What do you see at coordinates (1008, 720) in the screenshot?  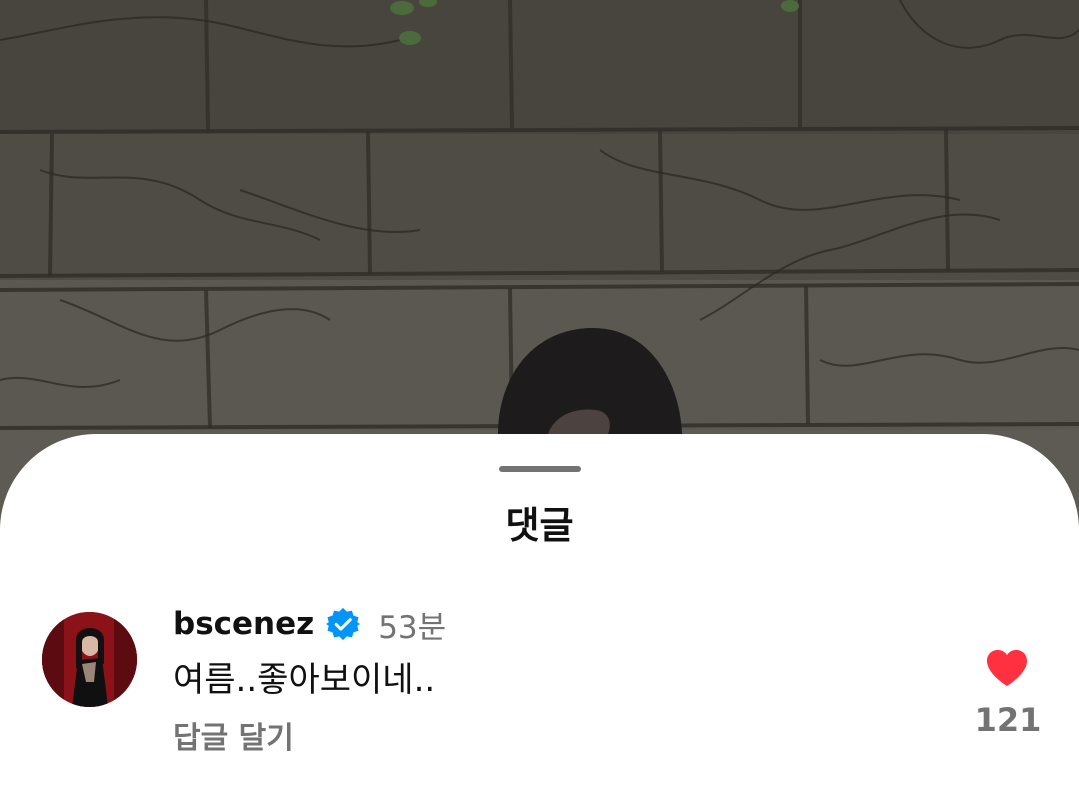 I see `like-count: 121` at bounding box center [1008, 720].